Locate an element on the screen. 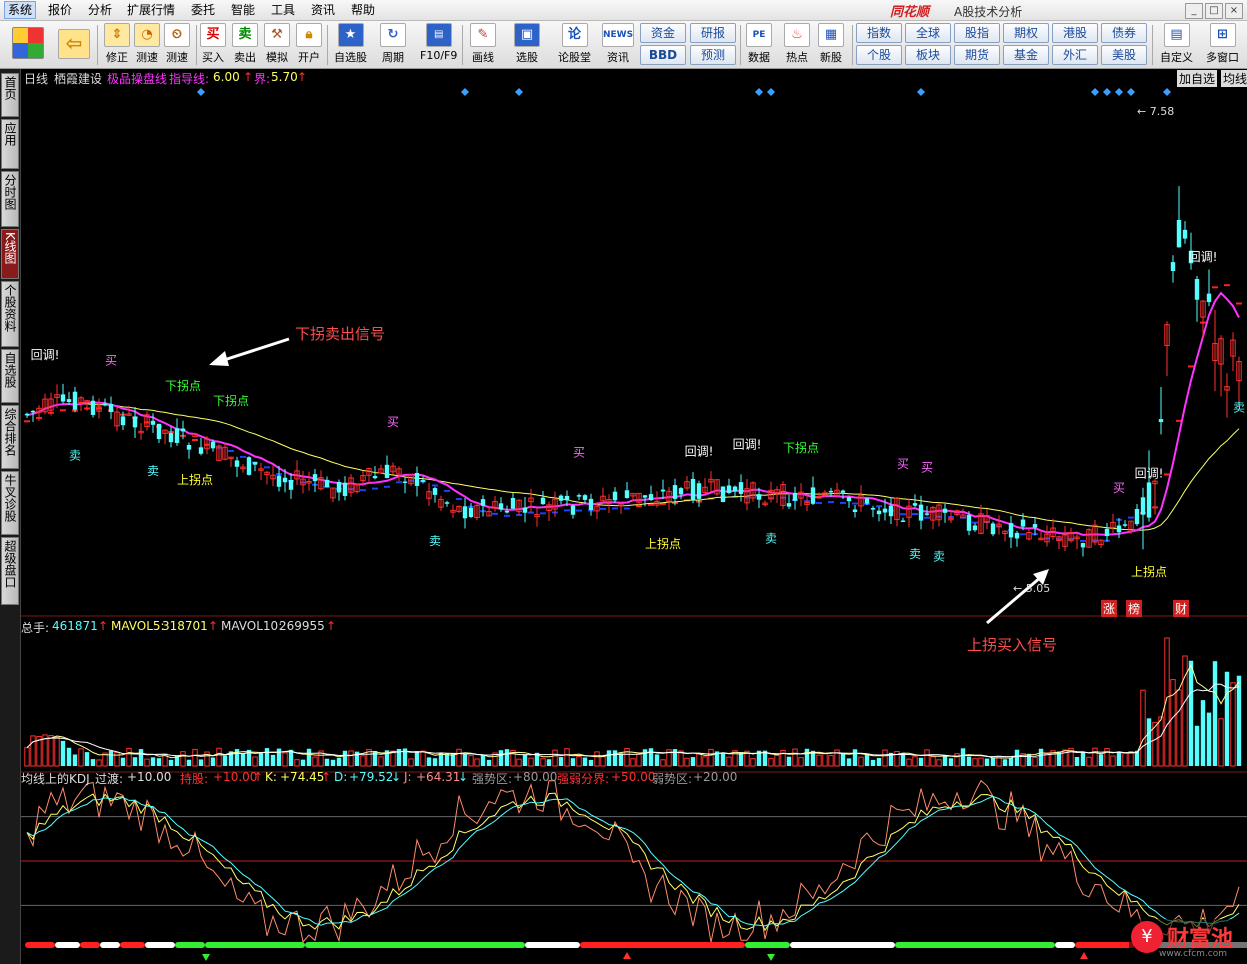  sell-button: 卖 卖出 is located at coordinates (245, 44).